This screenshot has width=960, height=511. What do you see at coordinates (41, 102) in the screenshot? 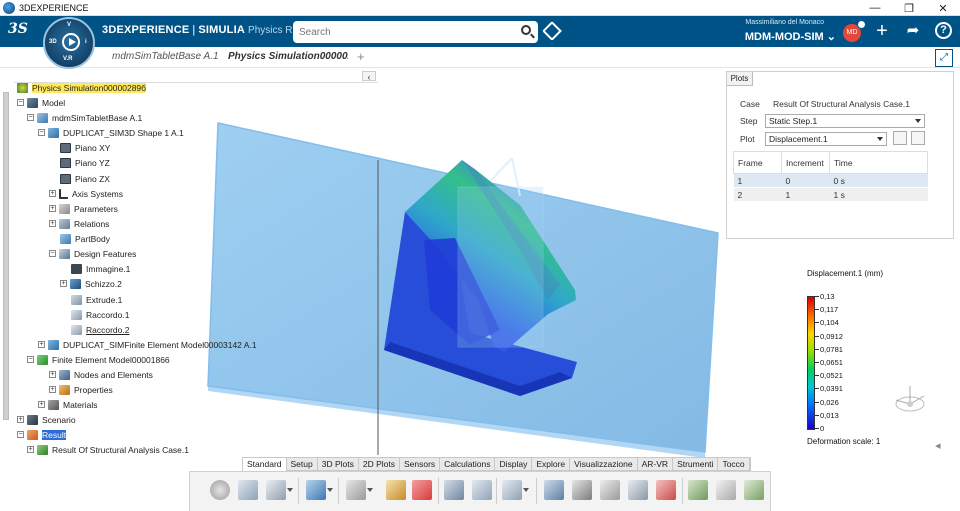
I see `tree-node-model: − Model` at bounding box center [41, 102].